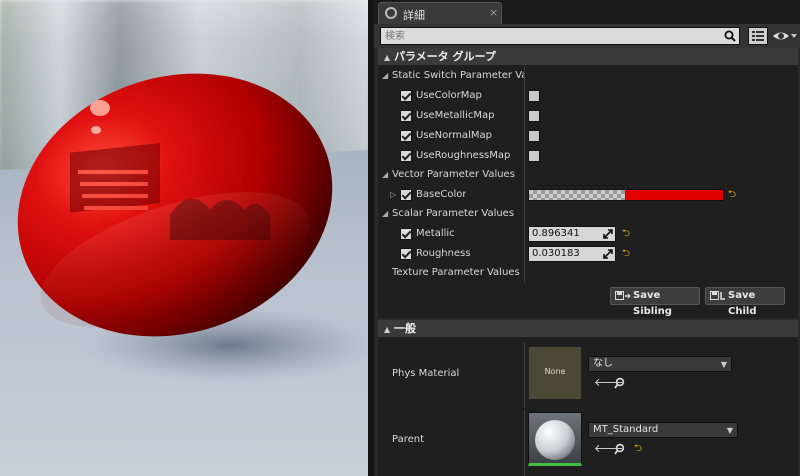 The height and width of the screenshot is (476, 800). What do you see at coordinates (572, 234) in the screenshot?
I see `metallic-value-field: 0.896341` at bounding box center [572, 234].